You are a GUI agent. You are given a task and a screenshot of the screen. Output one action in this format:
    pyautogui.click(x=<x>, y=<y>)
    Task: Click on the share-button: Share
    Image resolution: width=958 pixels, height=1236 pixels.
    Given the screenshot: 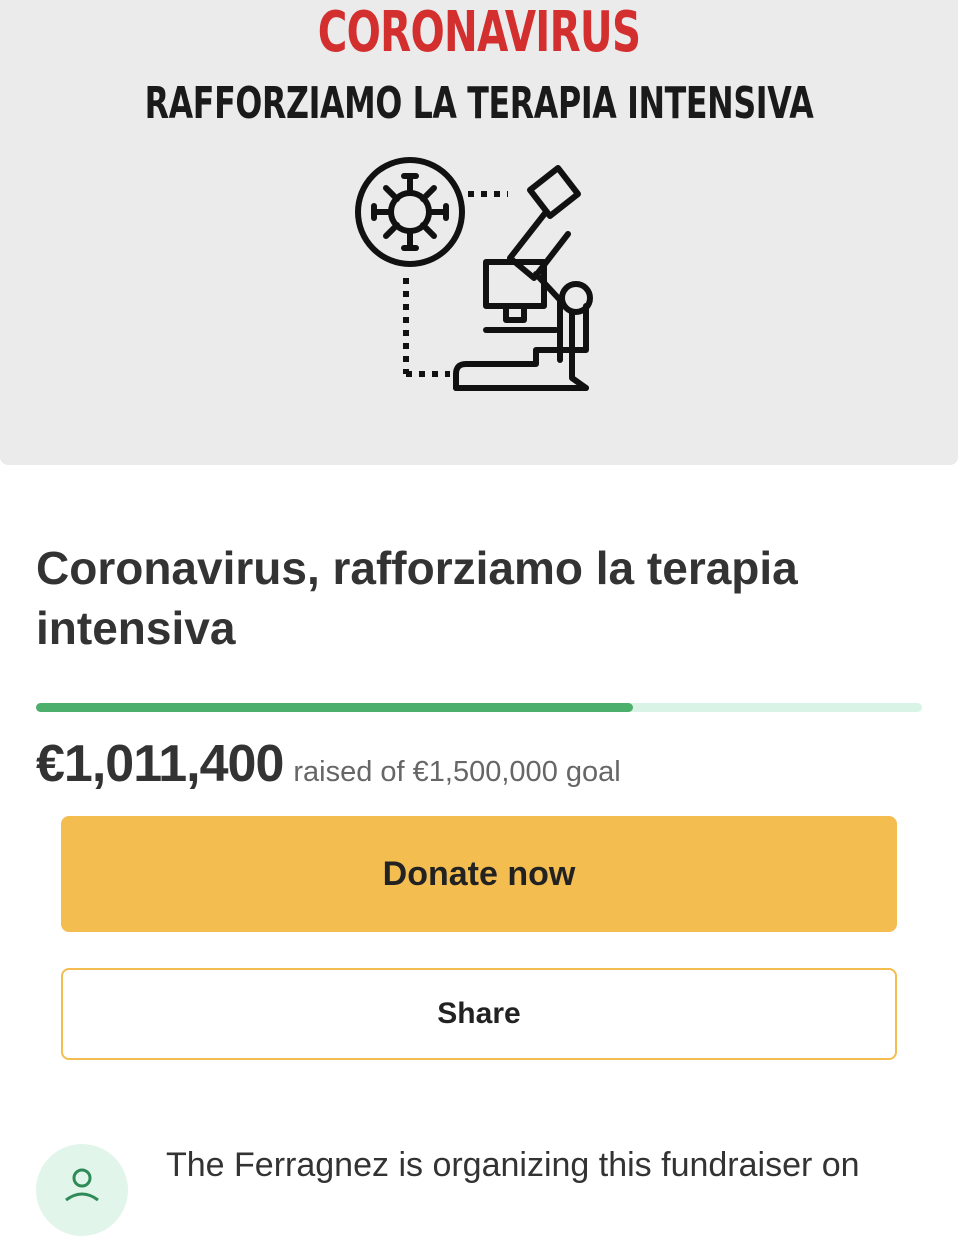 What is the action you would take?
    pyautogui.click(x=479, y=1014)
    